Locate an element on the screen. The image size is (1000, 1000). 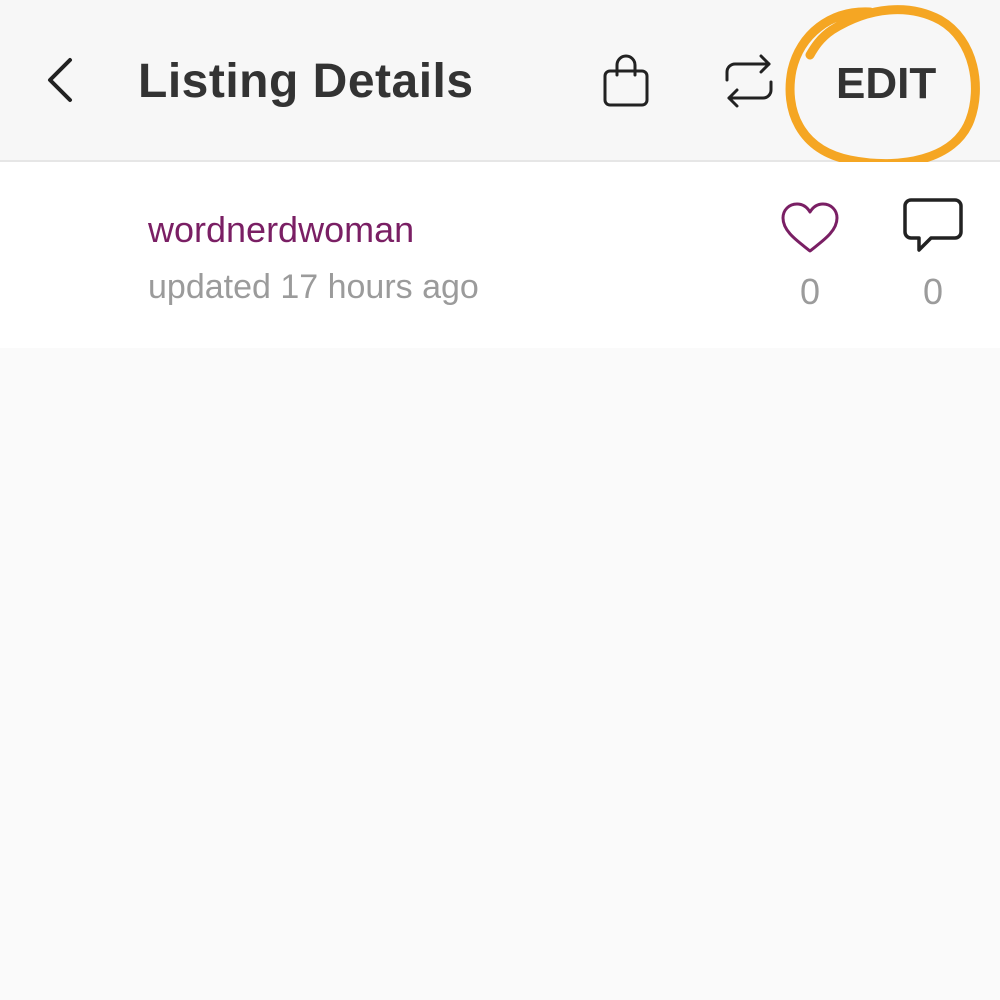
like-button is located at coordinates (810, 228).